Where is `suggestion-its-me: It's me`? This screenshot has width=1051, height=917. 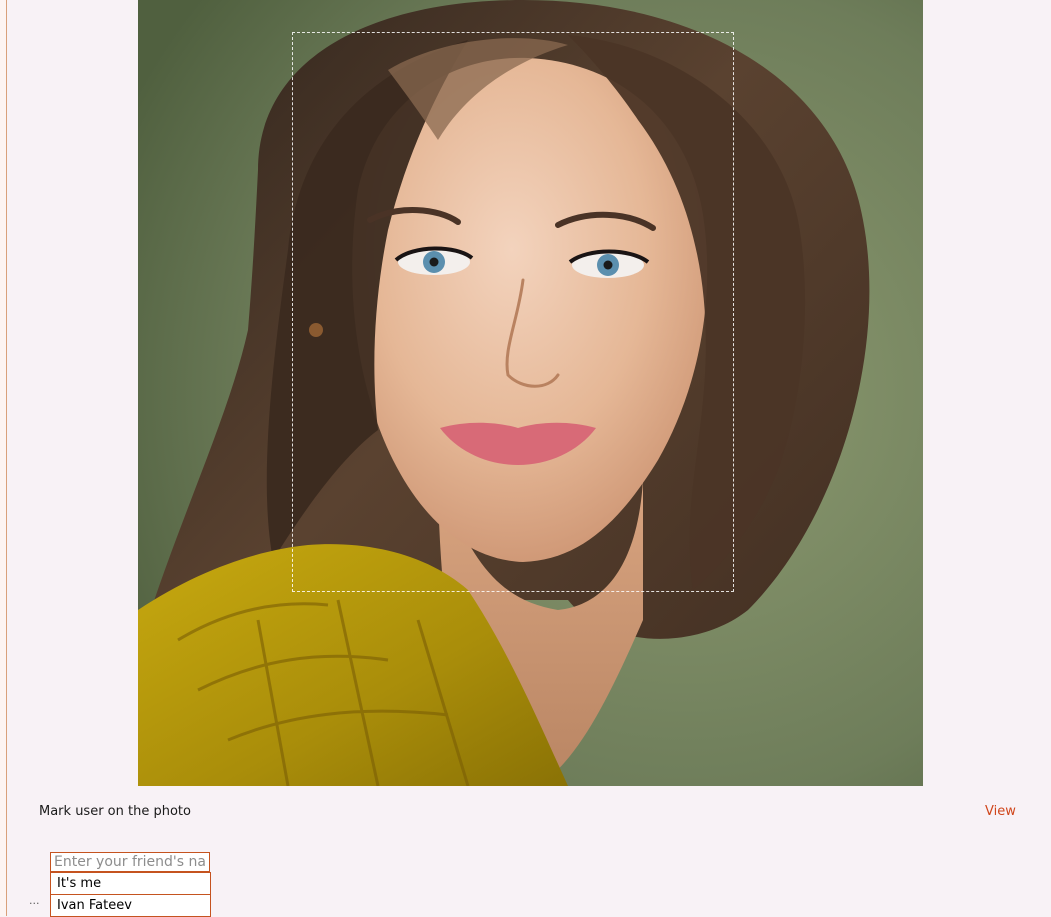
suggestion-its-me: It's me is located at coordinates (130, 884).